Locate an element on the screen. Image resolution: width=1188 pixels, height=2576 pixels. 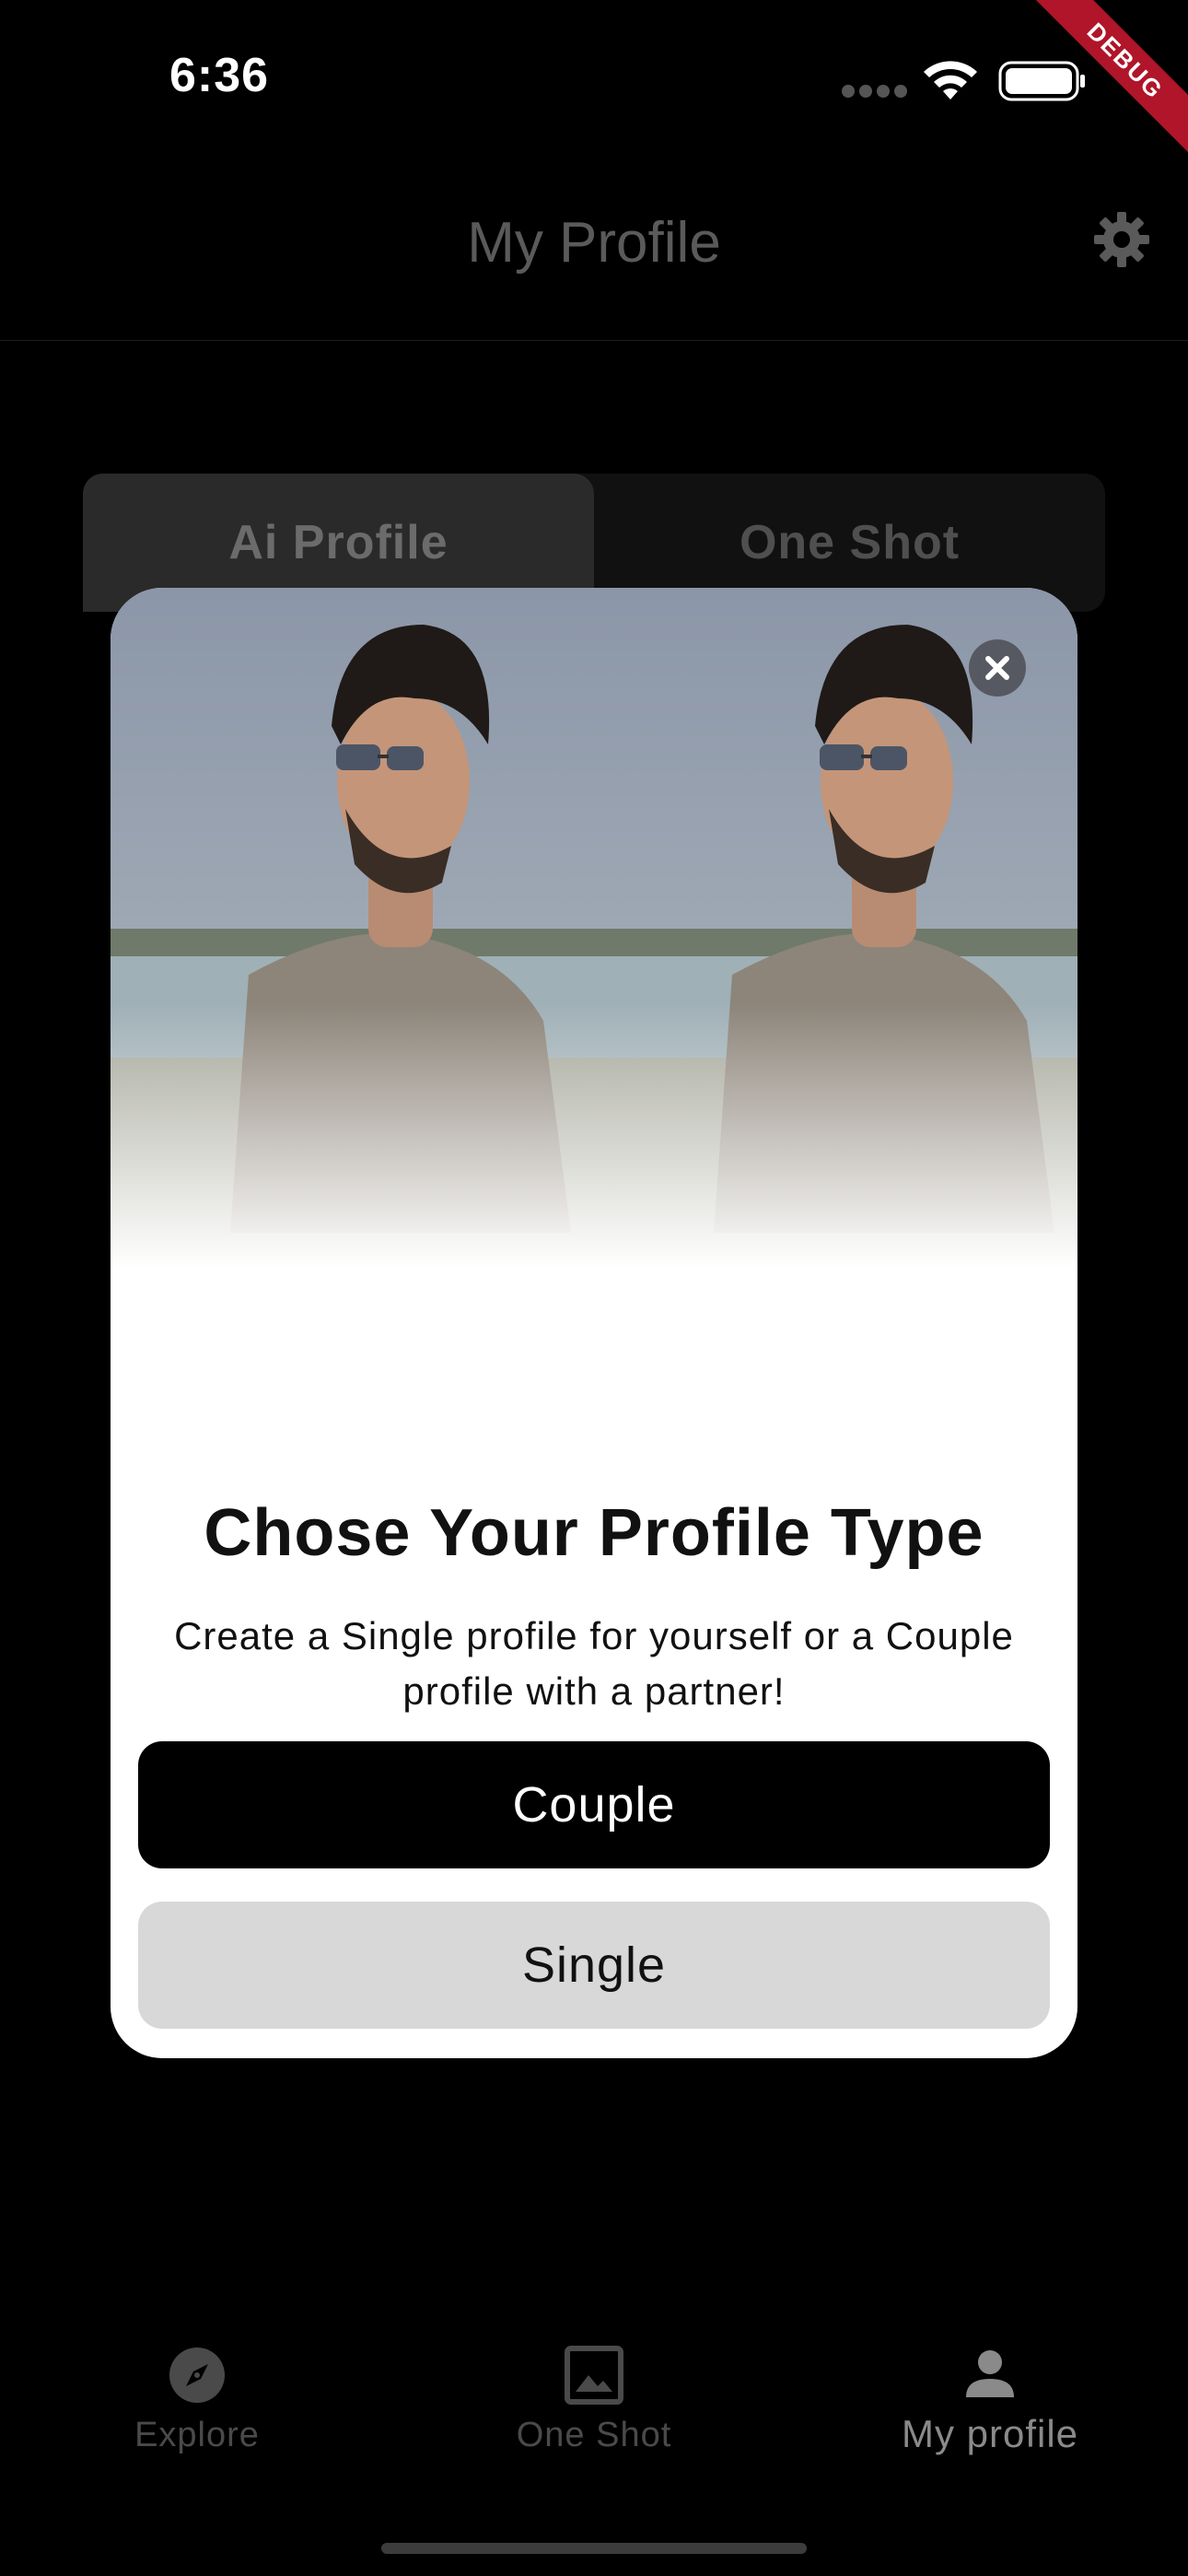
nav-label-my-profile: My profile is located at coordinates (990, 2433).